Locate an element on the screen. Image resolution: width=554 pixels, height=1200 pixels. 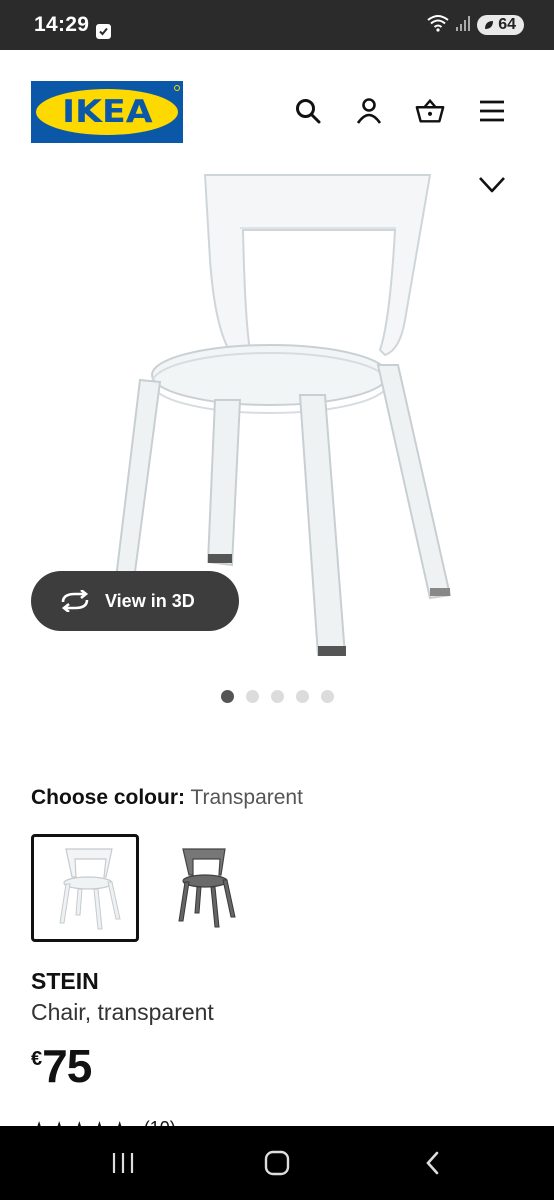
colour-label: Choose colour: Transparent is located at coordinates (167, 798).